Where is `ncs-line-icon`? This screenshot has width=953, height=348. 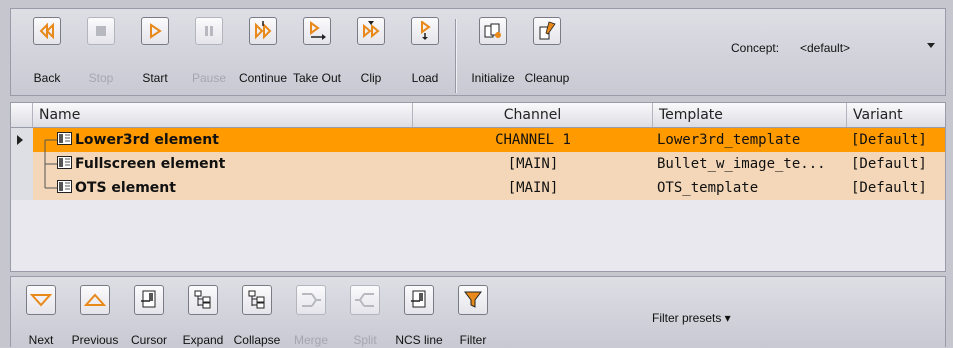
ncs-line-icon is located at coordinates (419, 300).